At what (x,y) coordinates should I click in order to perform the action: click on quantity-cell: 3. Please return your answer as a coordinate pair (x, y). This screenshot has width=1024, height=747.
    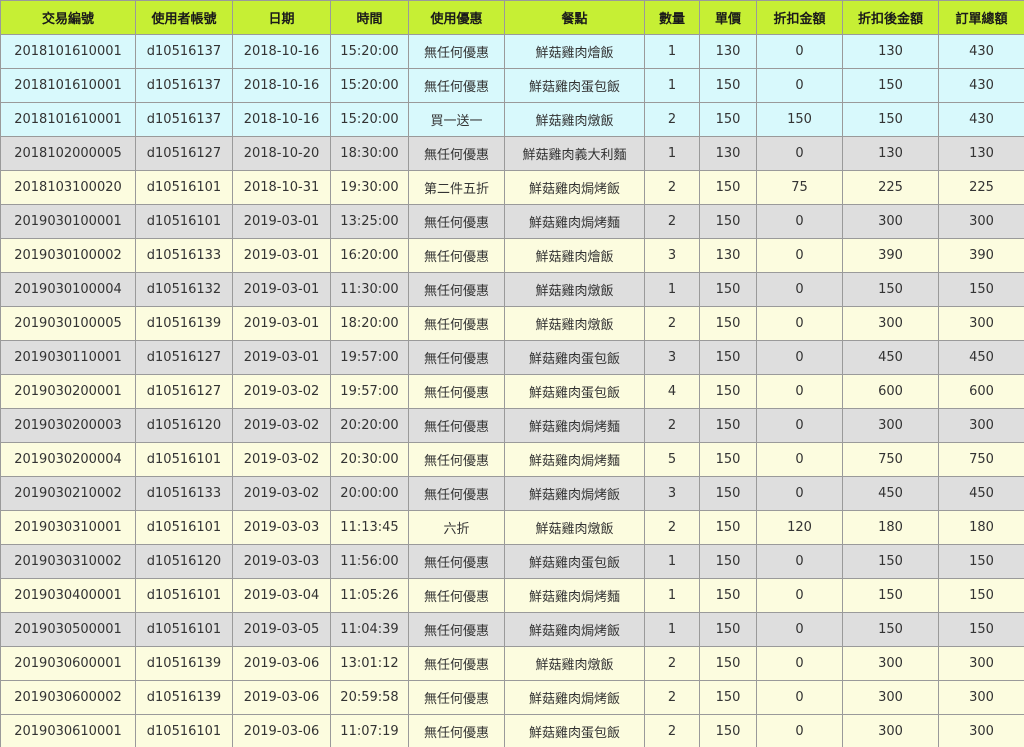
    Looking at the image, I should click on (672, 357).